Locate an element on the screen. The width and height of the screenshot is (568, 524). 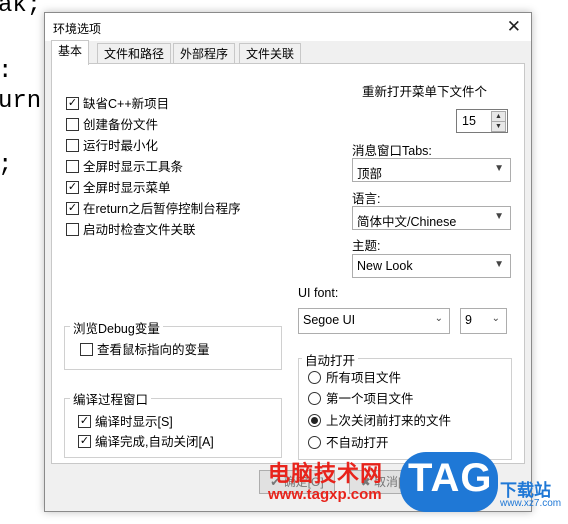
watermark-tag-text: TAG is located at coordinates (450, 478).